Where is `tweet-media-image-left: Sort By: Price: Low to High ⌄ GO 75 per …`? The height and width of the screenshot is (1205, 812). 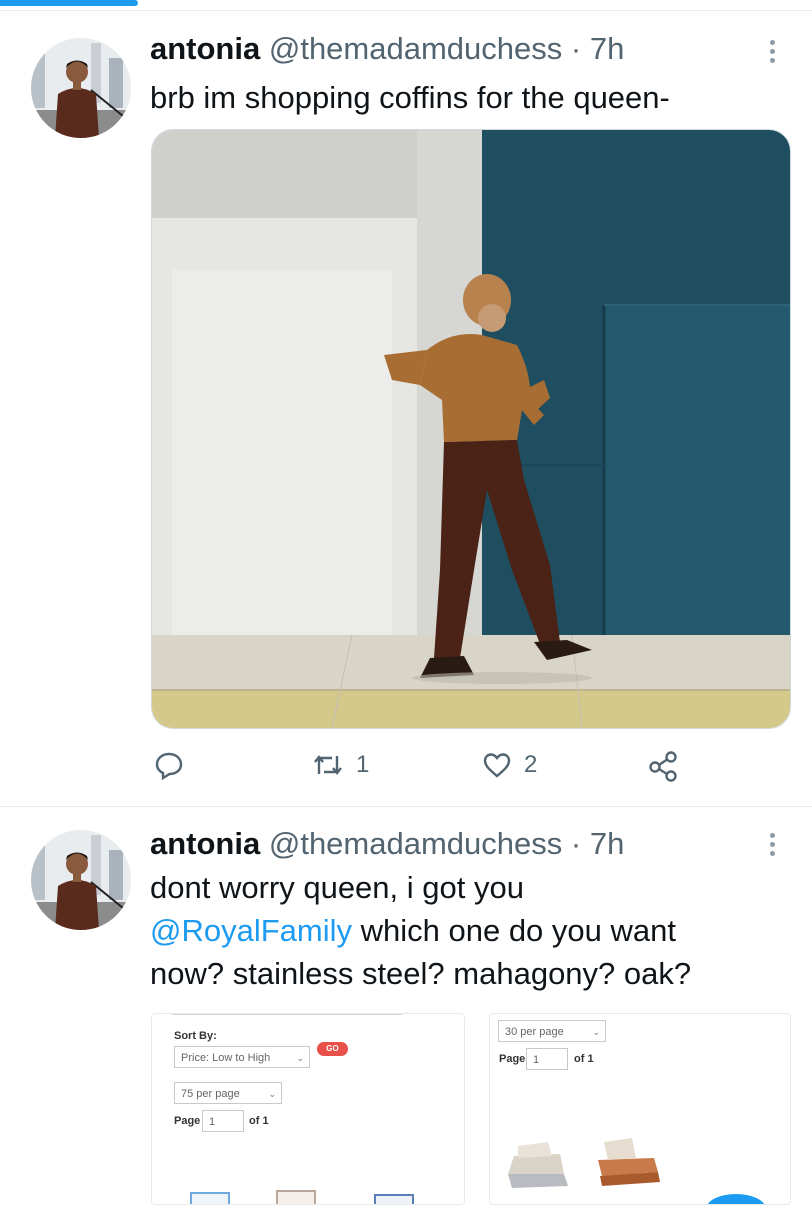 tweet-media-image-left: Sort By: Price: Low to High ⌄ GO 75 per … is located at coordinates (308, 1109).